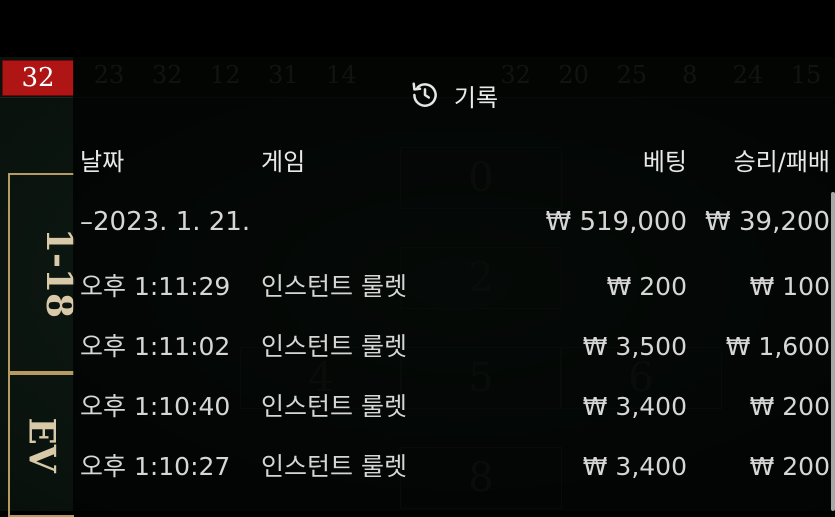  What do you see at coordinates (634, 346) in the screenshot?
I see `row-bet: ₩ 3,500` at bounding box center [634, 346].